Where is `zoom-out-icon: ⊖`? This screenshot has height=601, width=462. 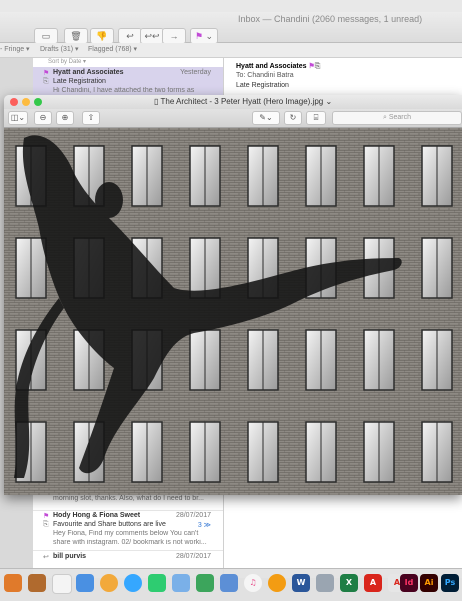
zoom-out-icon: ⊖ is located at coordinates (43, 117).